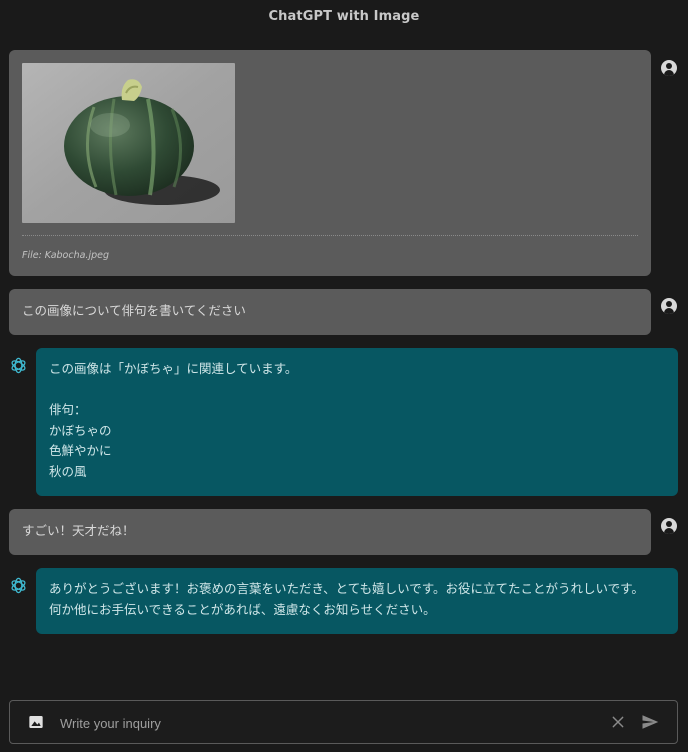 This screenshot has width=688, height=752. I want to click on app-title: ChatGPT with Image, so click(344, 16).